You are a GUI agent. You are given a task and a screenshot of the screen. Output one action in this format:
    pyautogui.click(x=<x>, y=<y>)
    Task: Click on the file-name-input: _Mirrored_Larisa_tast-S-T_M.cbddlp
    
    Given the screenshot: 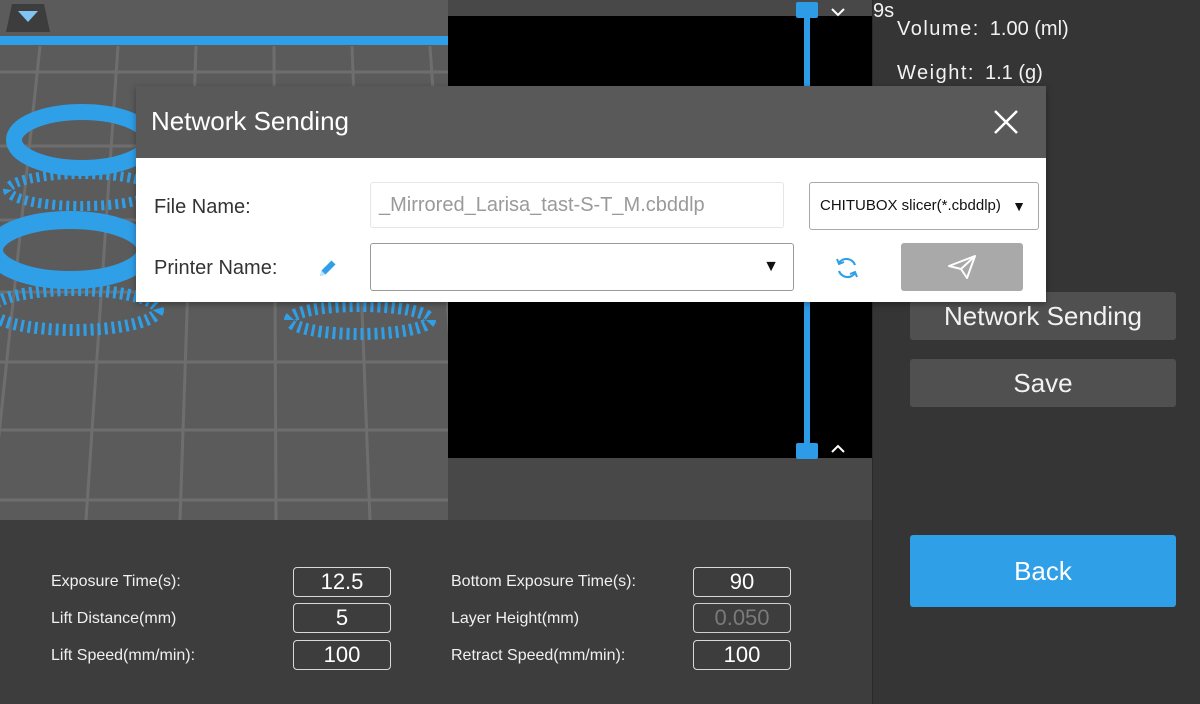 What is the action you would take?
    pyautogui.click(x=577, y=205)
    